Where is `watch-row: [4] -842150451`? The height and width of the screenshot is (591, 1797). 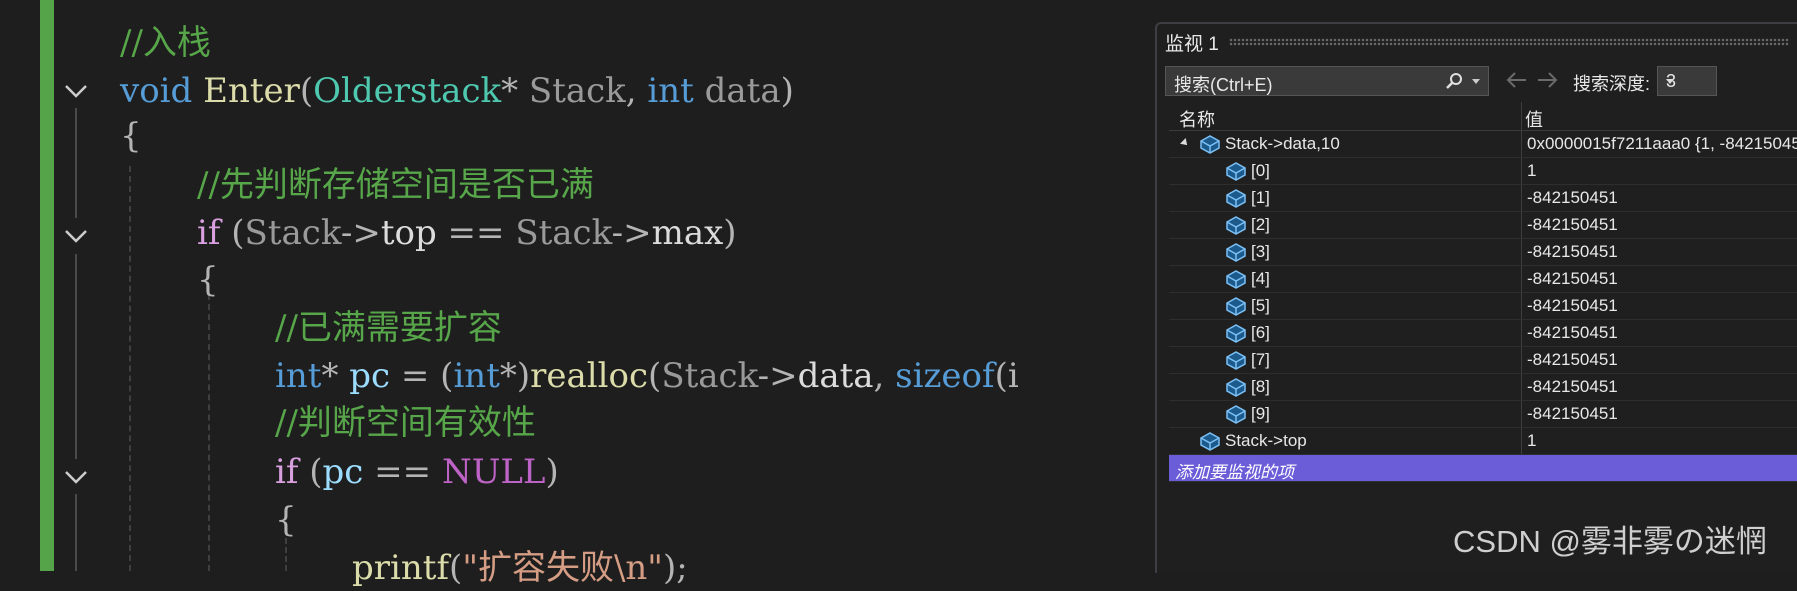 watch-row: [4] -842150451 is located at coordinates (1483, 279).